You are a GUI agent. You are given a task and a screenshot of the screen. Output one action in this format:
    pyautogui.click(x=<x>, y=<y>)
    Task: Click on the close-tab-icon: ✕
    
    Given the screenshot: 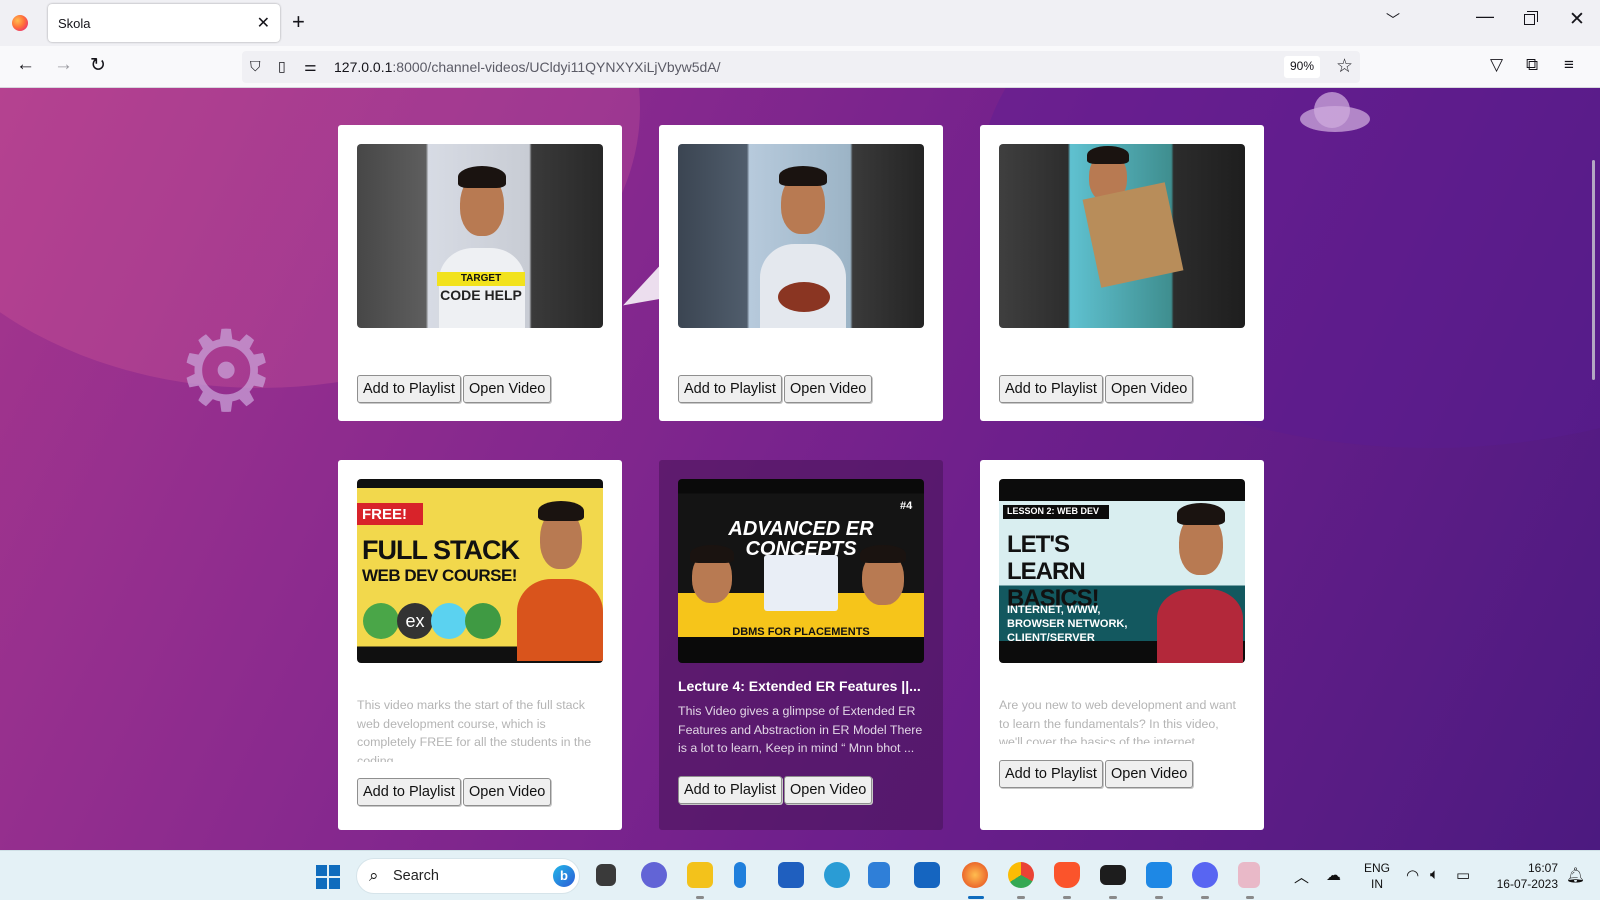 What is the action you would take?
    pyautogui.click(x=263, y=23)
    